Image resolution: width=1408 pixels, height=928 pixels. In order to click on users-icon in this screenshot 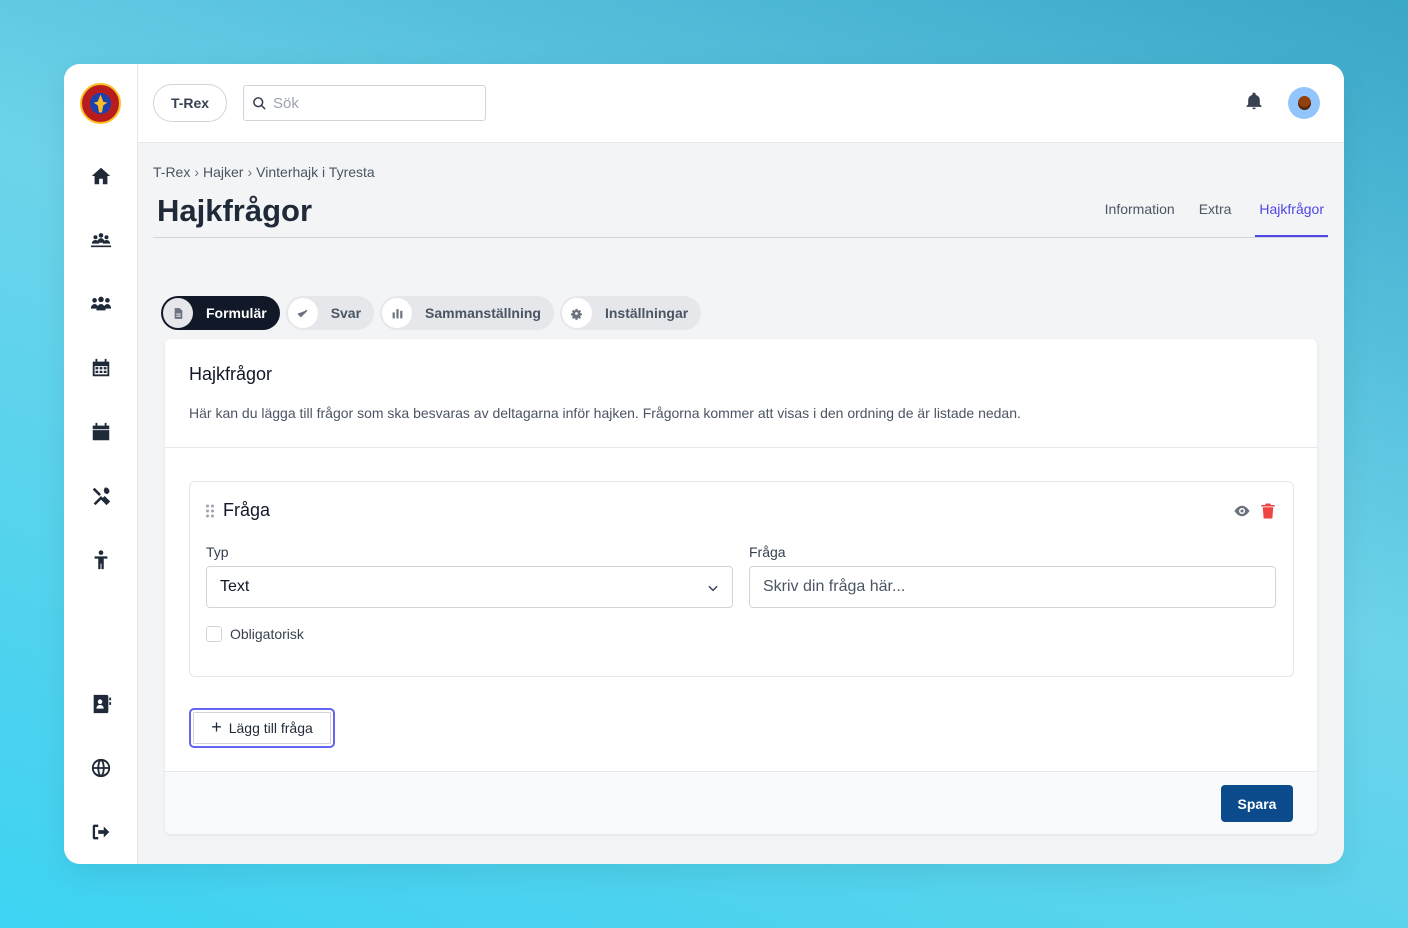, I will do `click(101, 304)`.